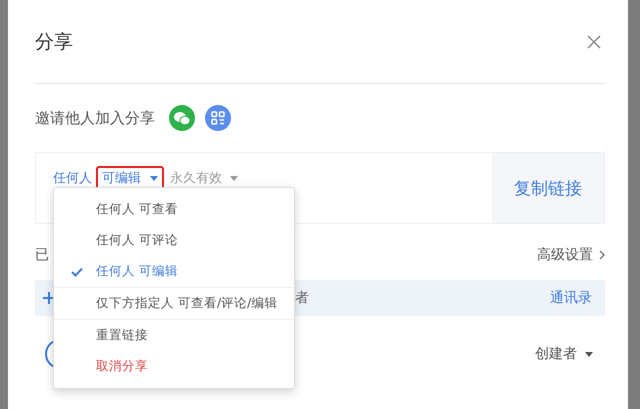 This screenshot has height=409, width=640. Describe the element at coordinates (302, 298) in the screenshot. I see `add-member-text: 者` at that location.